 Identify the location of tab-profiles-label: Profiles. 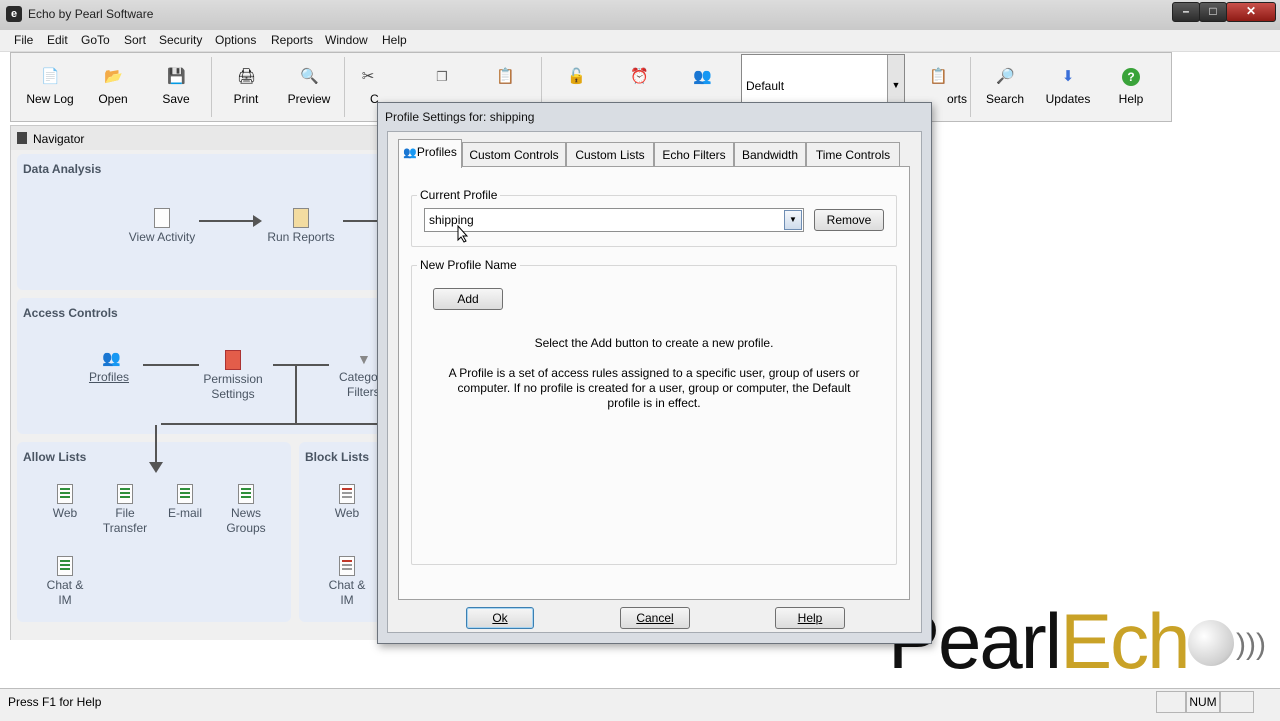
(436, 152).